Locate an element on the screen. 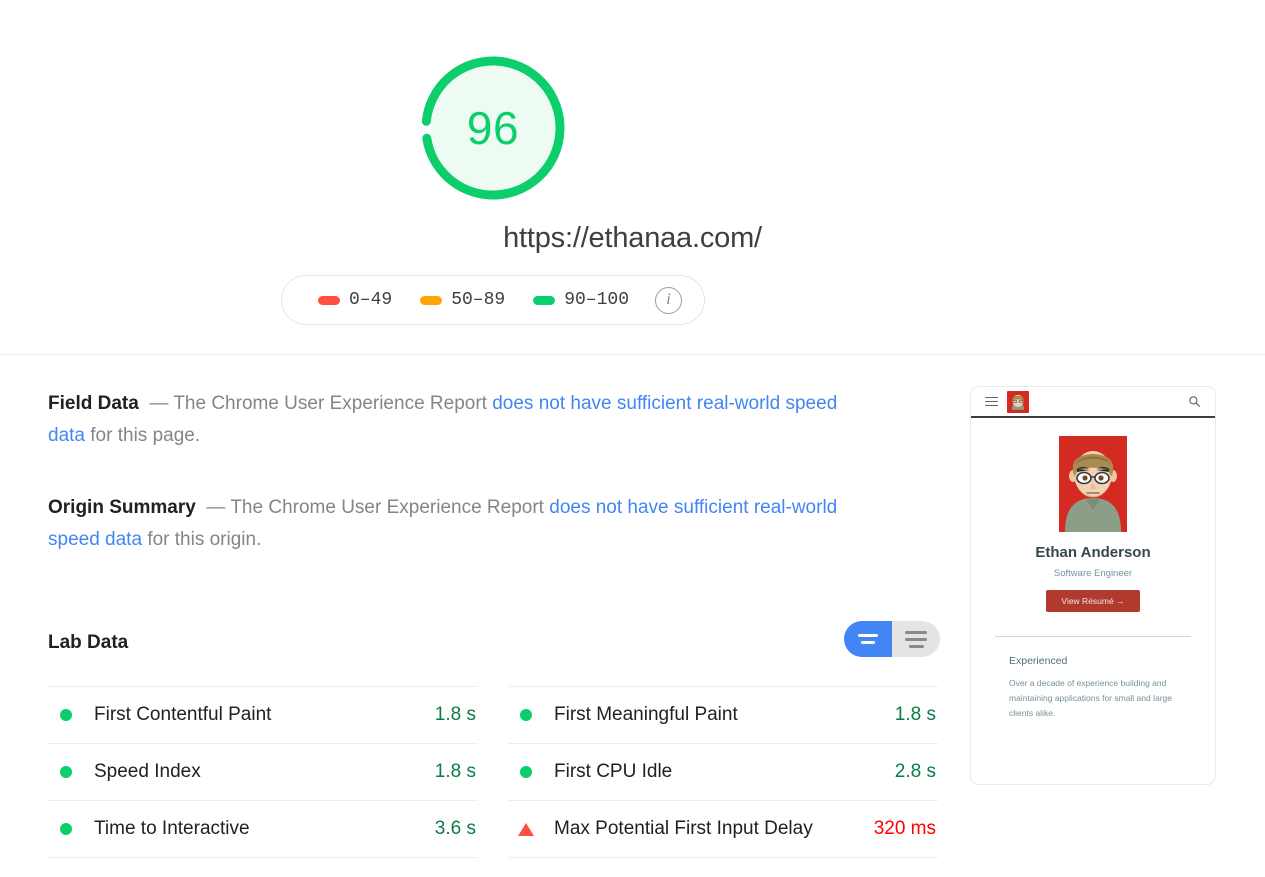 The height and width of the screenshot is (877, 1265). legend-item-pass: 90–100 is located at coordinates (581, 300).